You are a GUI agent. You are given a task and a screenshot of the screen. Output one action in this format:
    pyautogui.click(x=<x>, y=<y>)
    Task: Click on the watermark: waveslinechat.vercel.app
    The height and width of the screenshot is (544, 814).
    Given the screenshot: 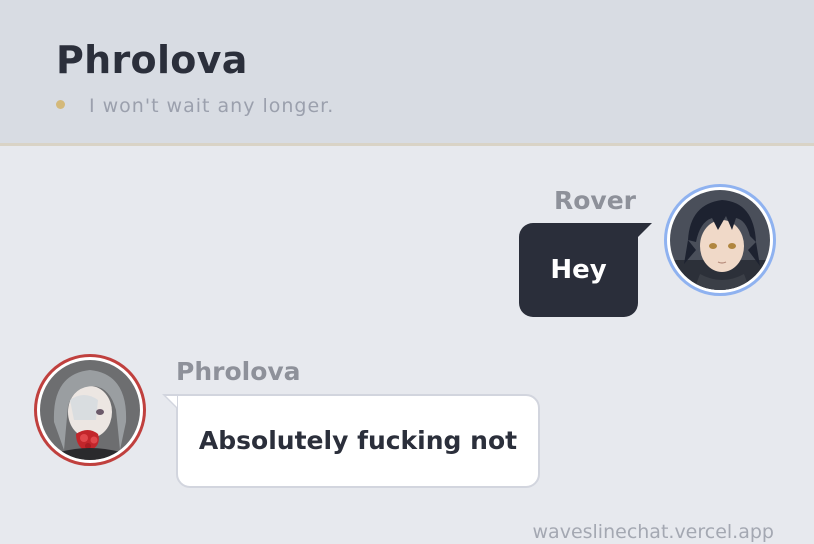 What is the action you would take?
    pyautogui.click(x=653, y=532)
    